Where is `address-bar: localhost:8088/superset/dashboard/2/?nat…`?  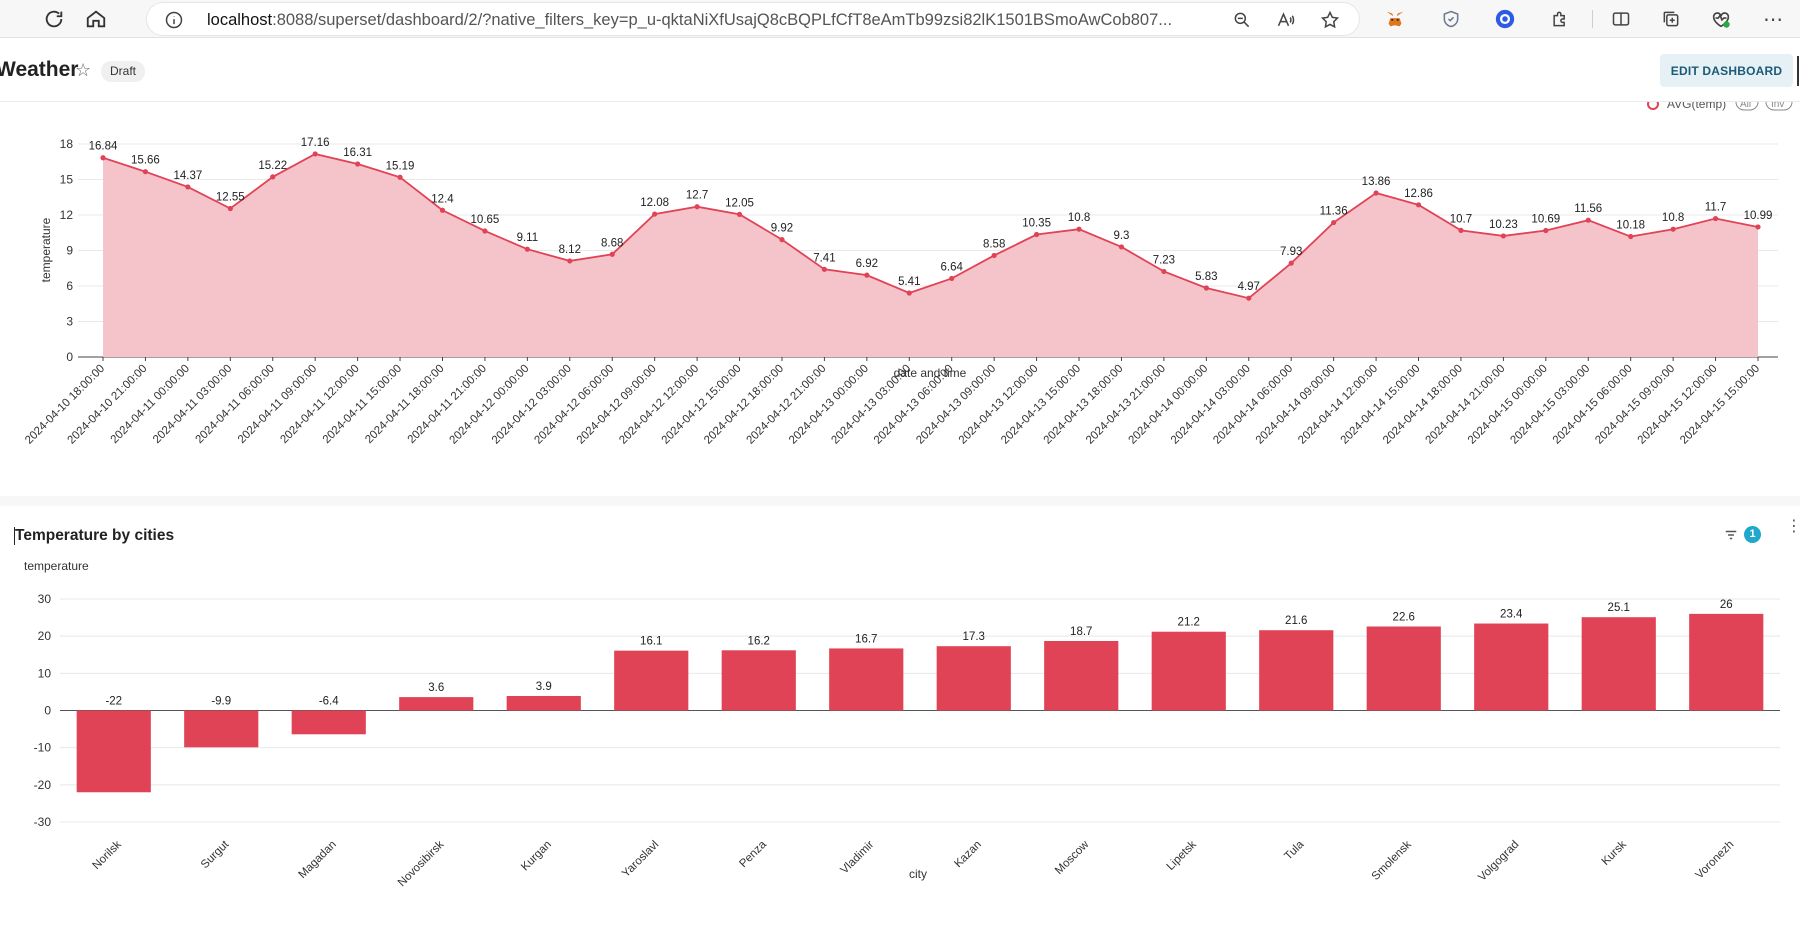 address-bar: localhost:8088/superset/dashboard/2/?nat… is located at coordinates (753, 19).